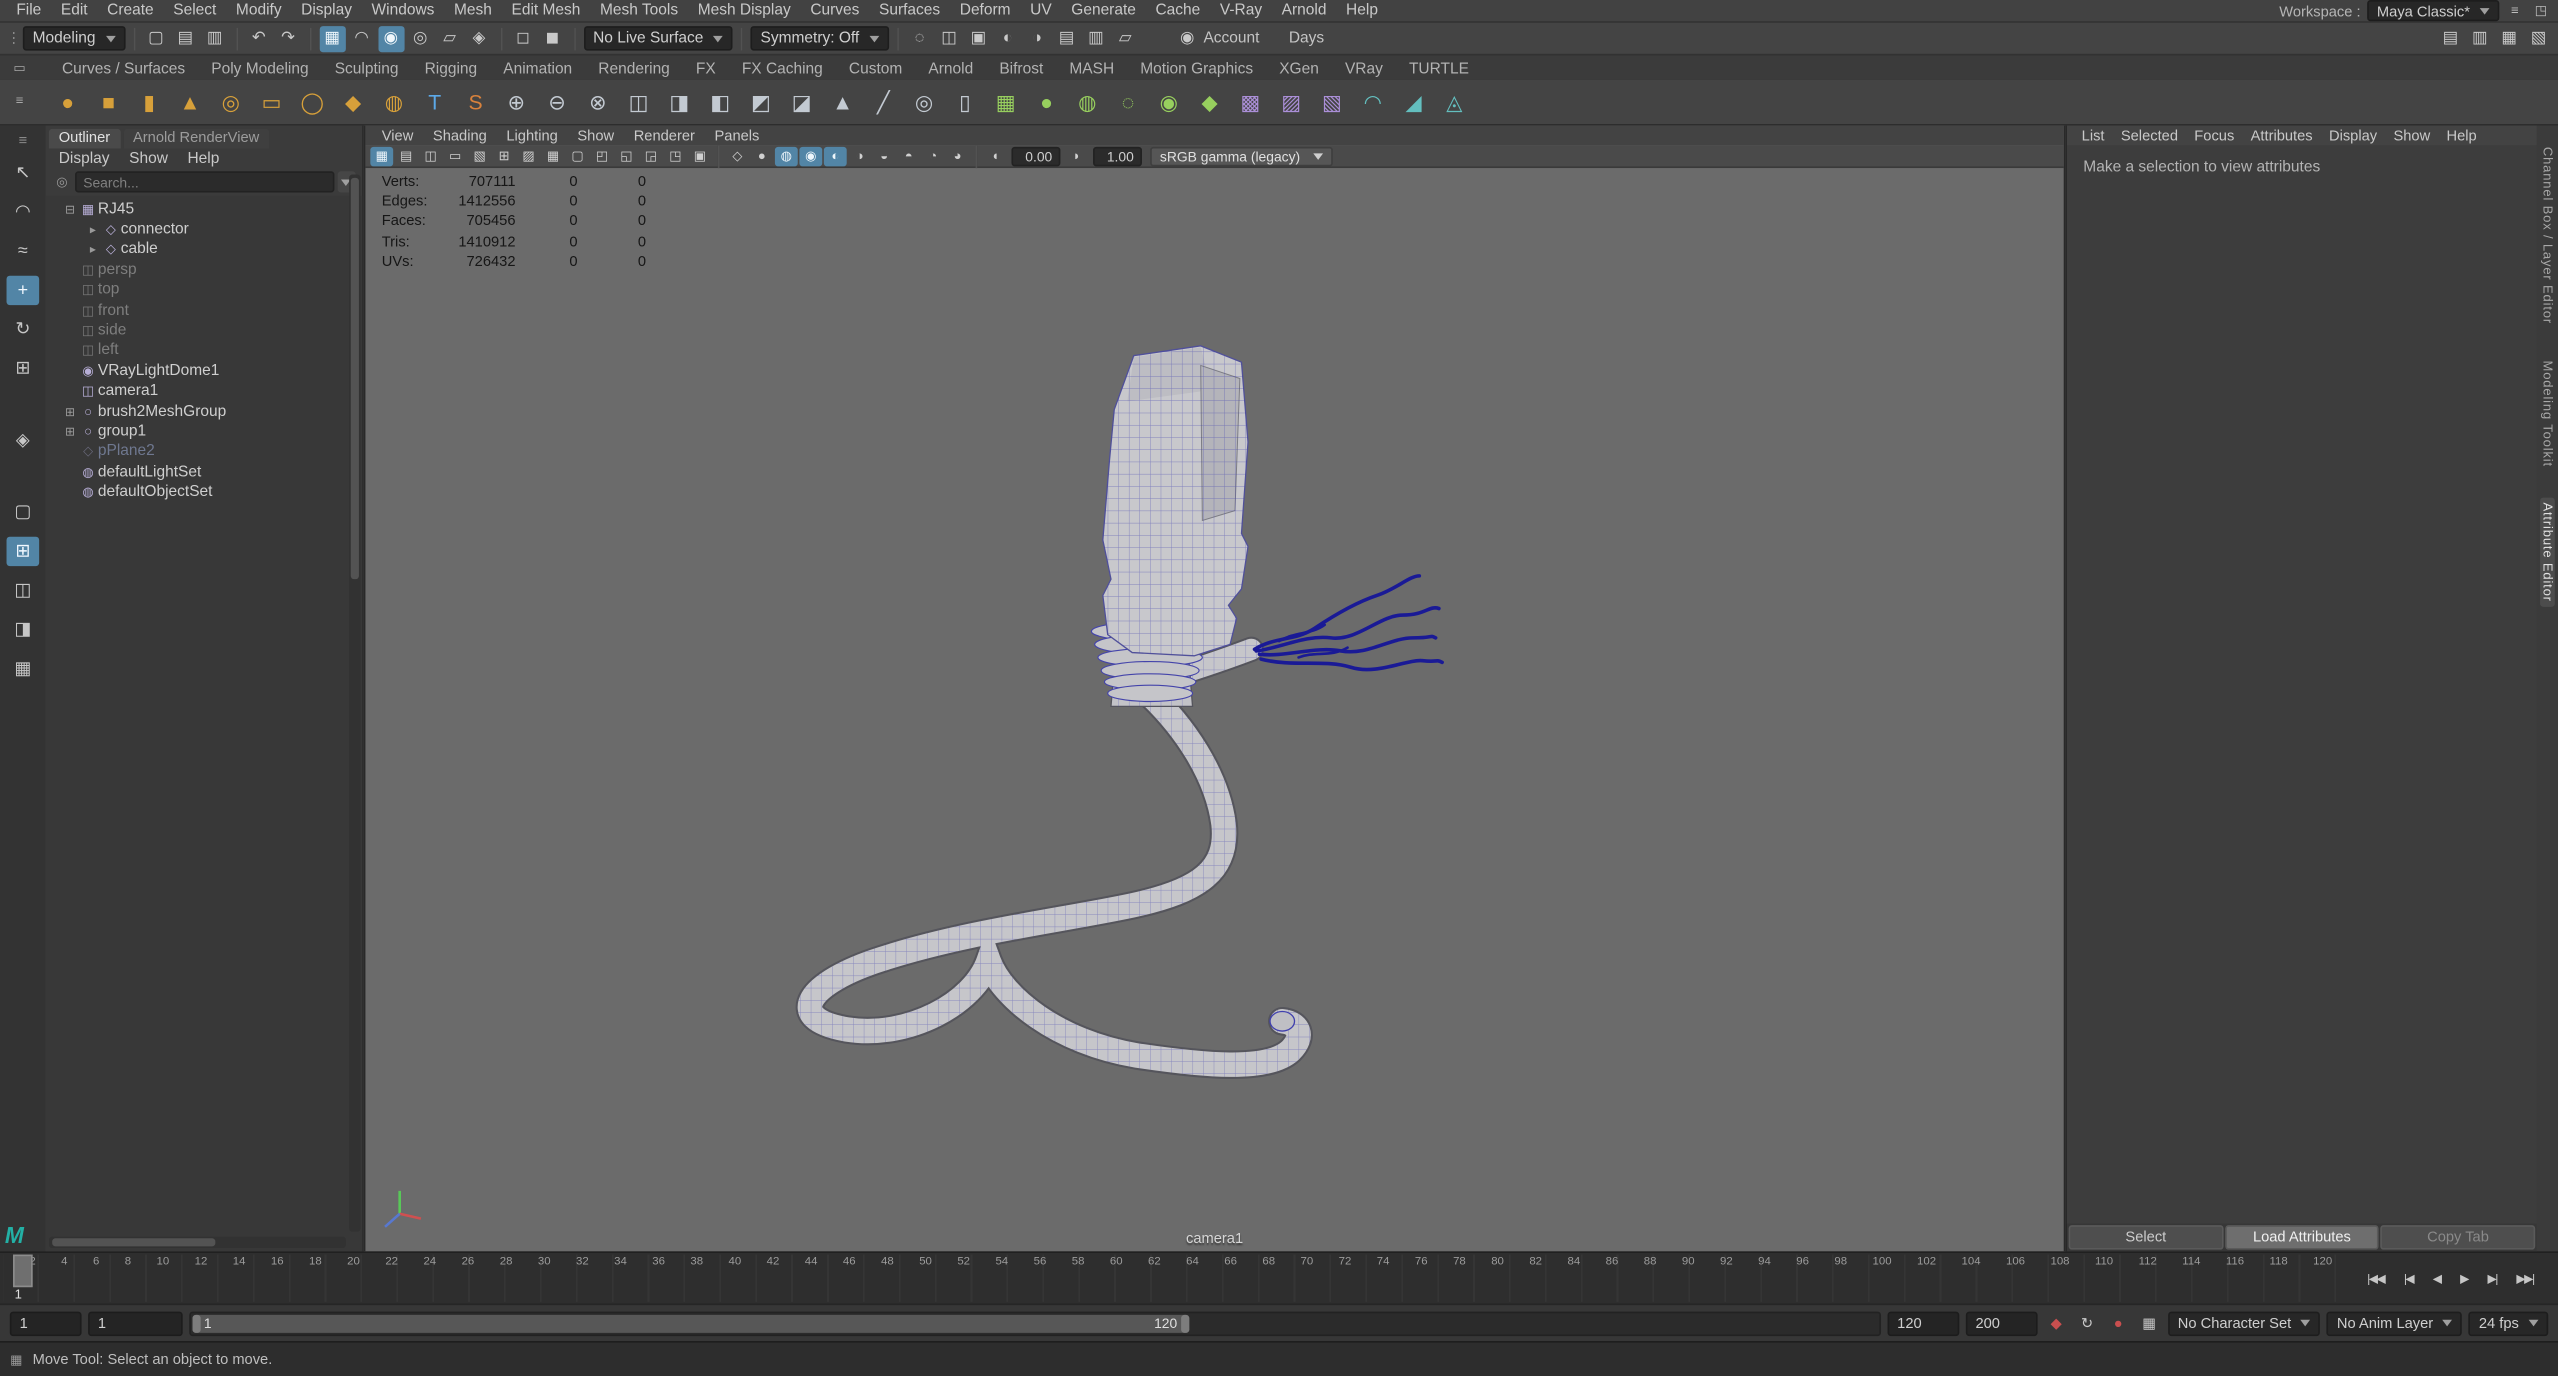  What do you see at coordinates (361, 38) in the screenshot?
I see `snap-to-curve-icon: ◠` at bounding box center [361, 38].